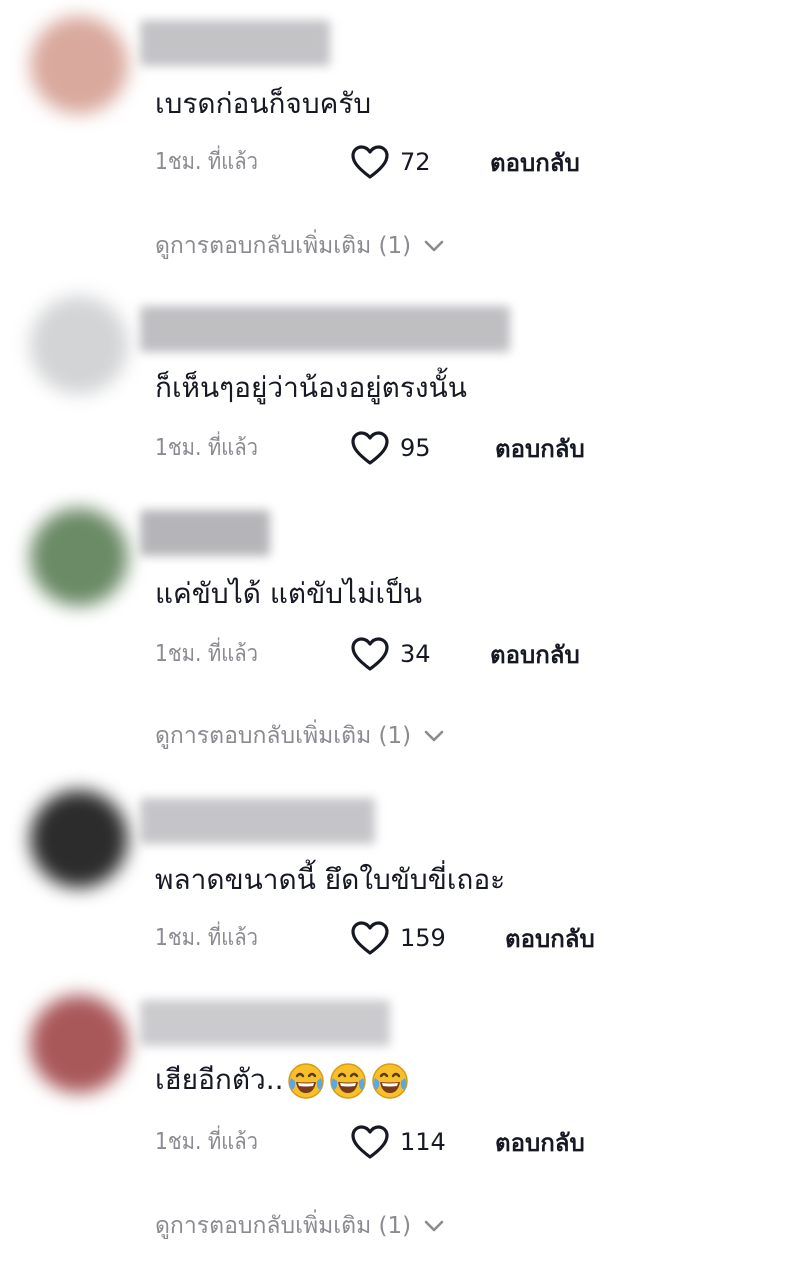 The height and width of the screenshot is (1278, 800). Describe the element at coordinates (455, 448) in the screenshot. I see `comment-meta: 1ชม. ที่แล้ว 95 ตอบกลับ` at that location.